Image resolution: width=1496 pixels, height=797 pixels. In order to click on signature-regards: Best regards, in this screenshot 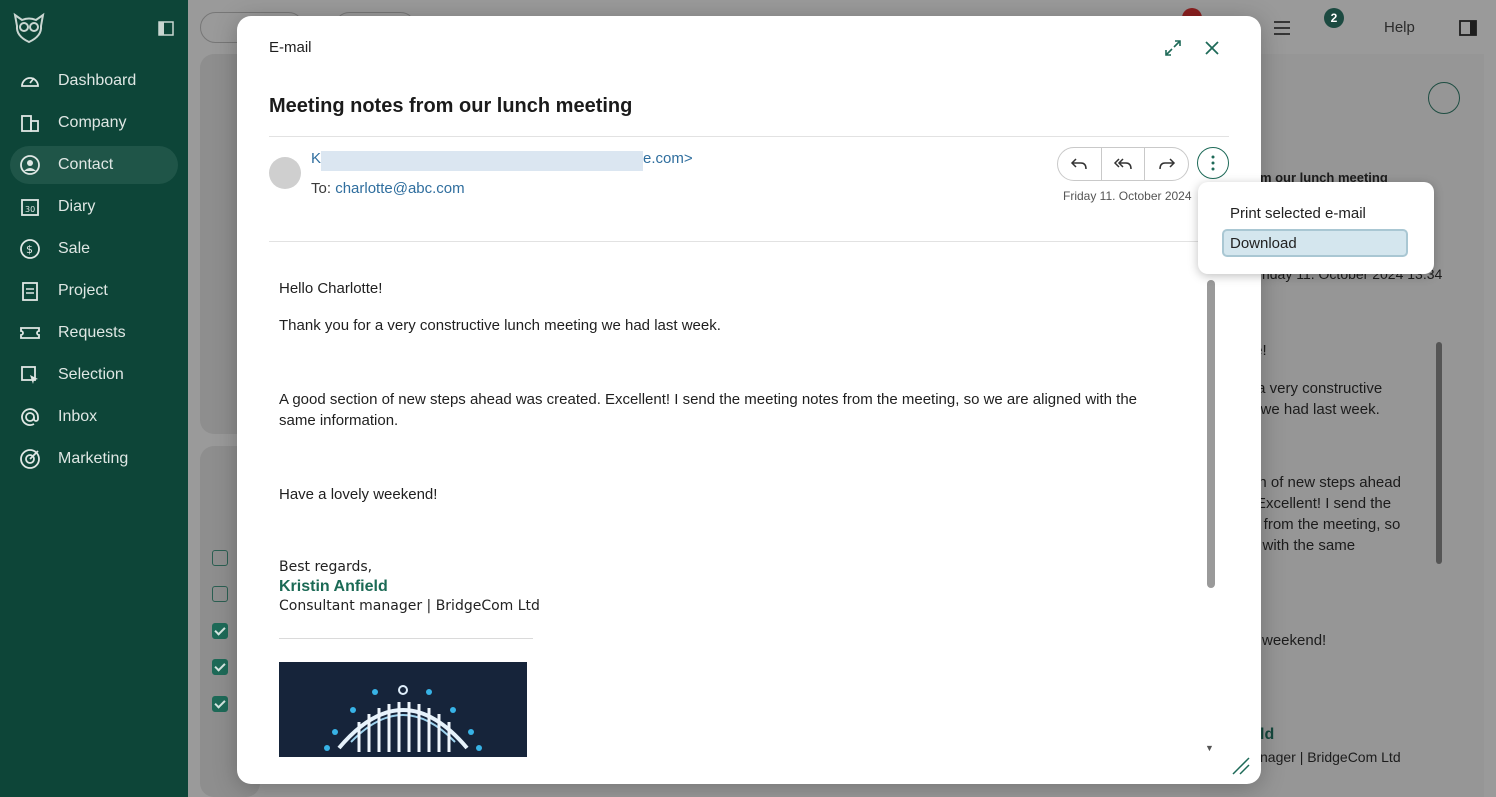, I will do `click(326, 567)`.